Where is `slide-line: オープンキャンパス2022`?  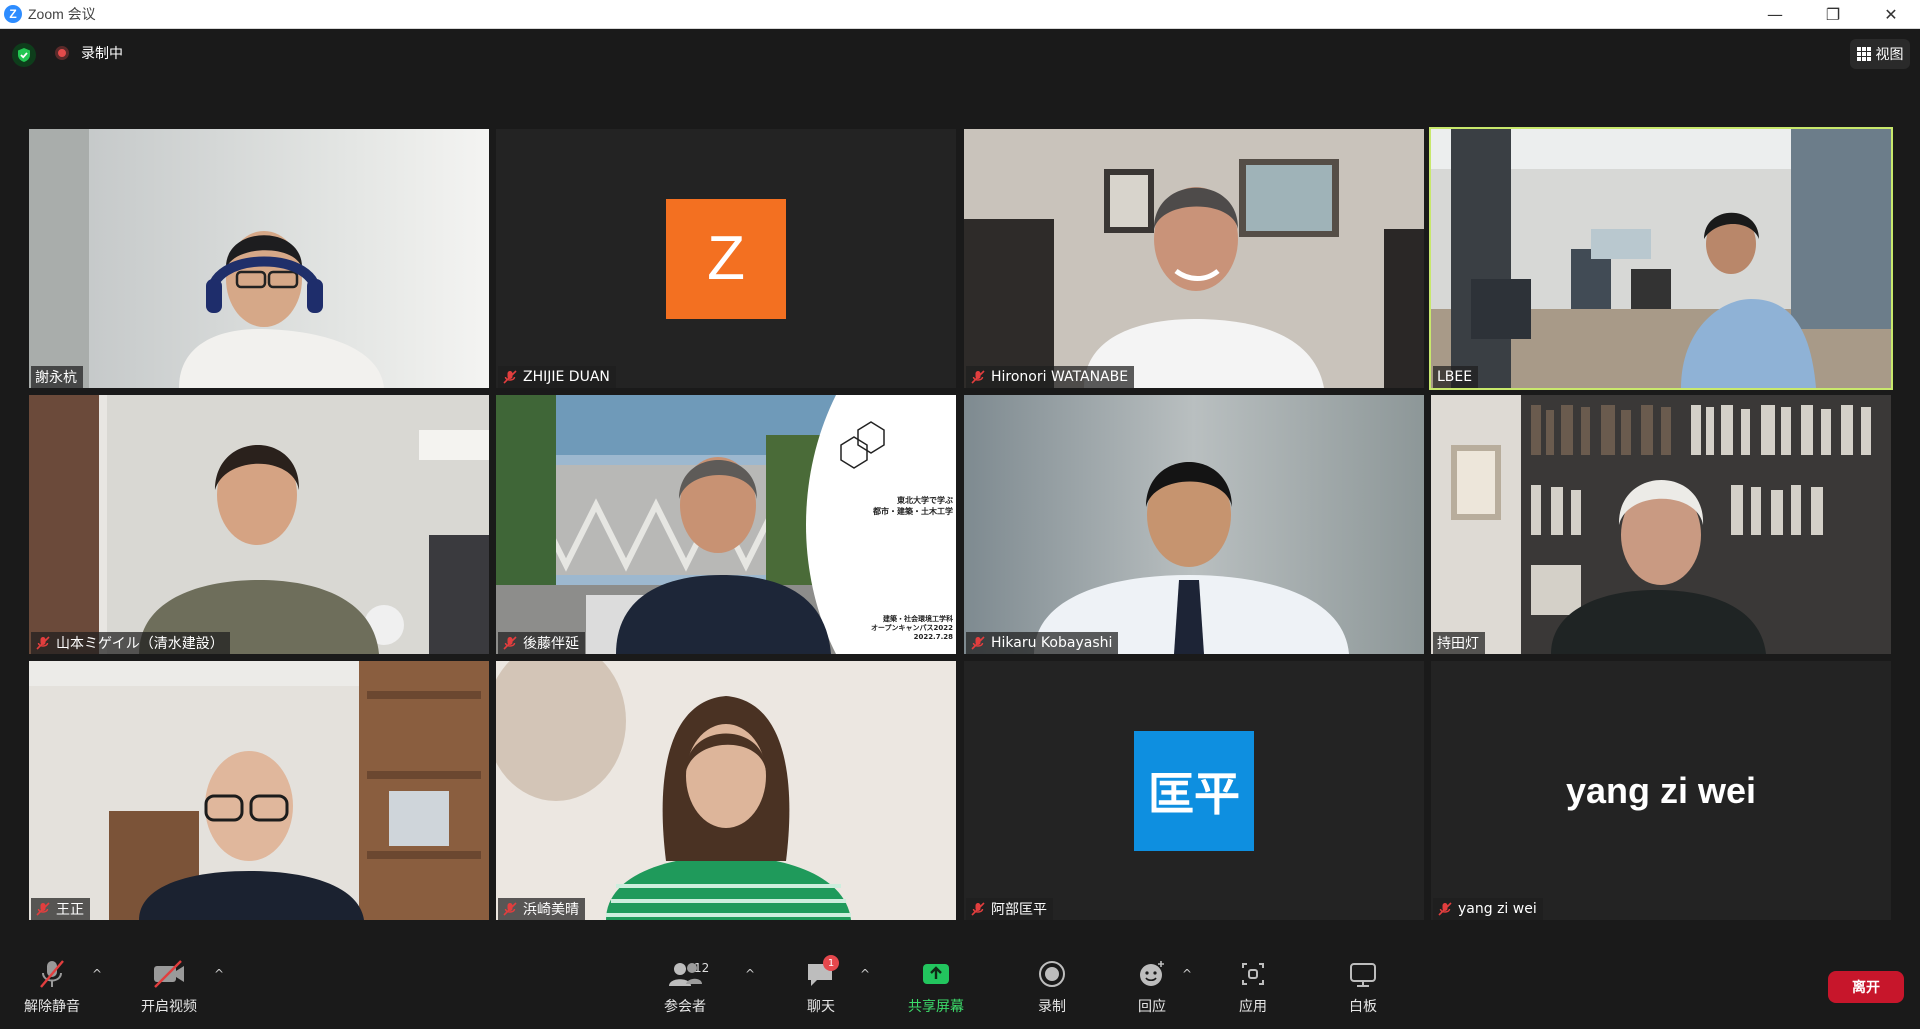 slide-line: オープンキャンパス2022 is located at coordinates (911, 628).